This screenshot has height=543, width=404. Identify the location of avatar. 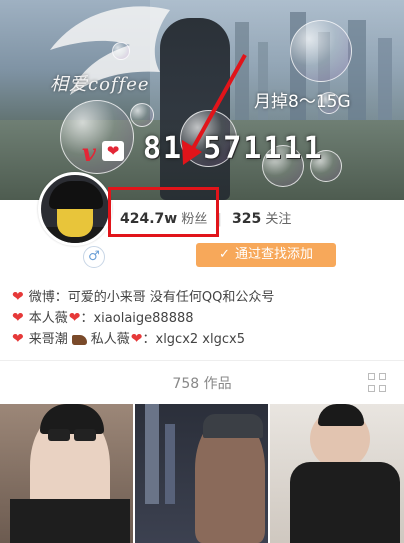
(75, 209).